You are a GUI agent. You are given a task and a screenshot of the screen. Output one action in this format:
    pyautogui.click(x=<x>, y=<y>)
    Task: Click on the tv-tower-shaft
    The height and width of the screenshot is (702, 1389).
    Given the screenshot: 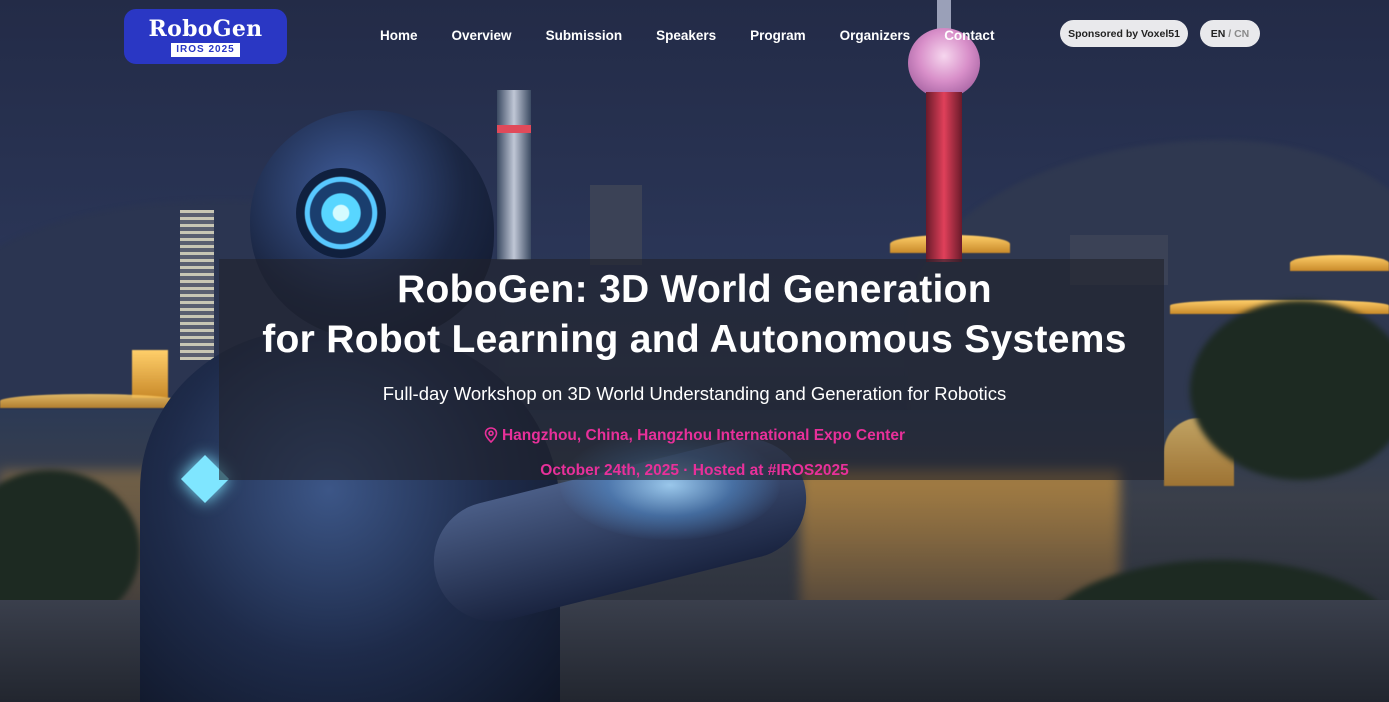 What is the action you would take?
    pyautogui.click(x=944, y=177)
    